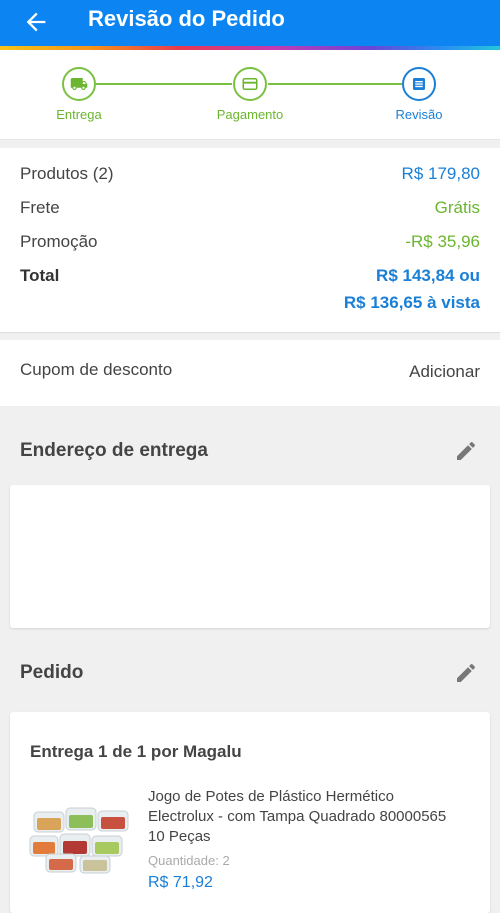  Describe the element at coordinates (114, 450) in the screenshot. I see `address-section-title: Endereço de entrega` at that location.